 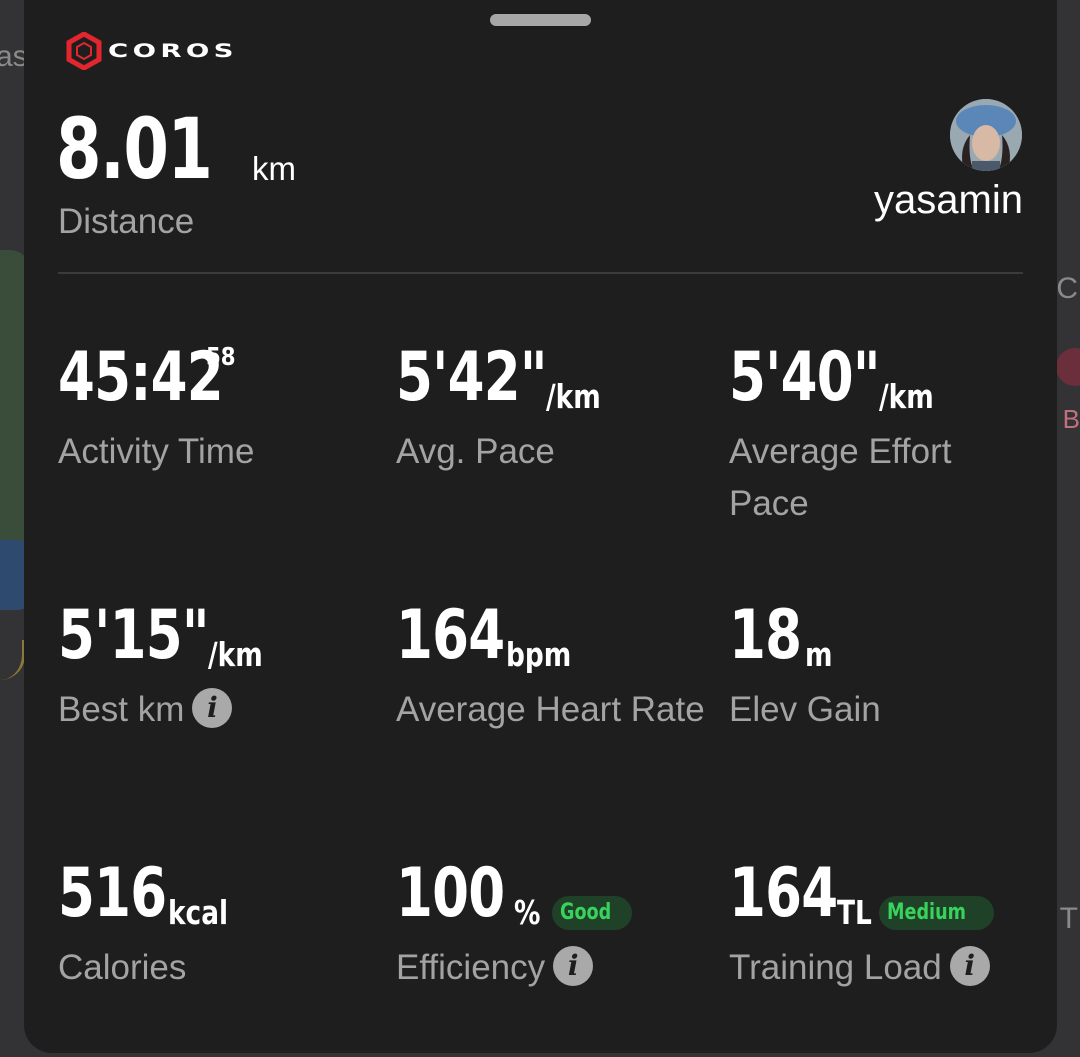 What do you see at coordinates (1068, 367) in the screenshot?
I see `map-pin-icon` at bounding box center [1068, 367].